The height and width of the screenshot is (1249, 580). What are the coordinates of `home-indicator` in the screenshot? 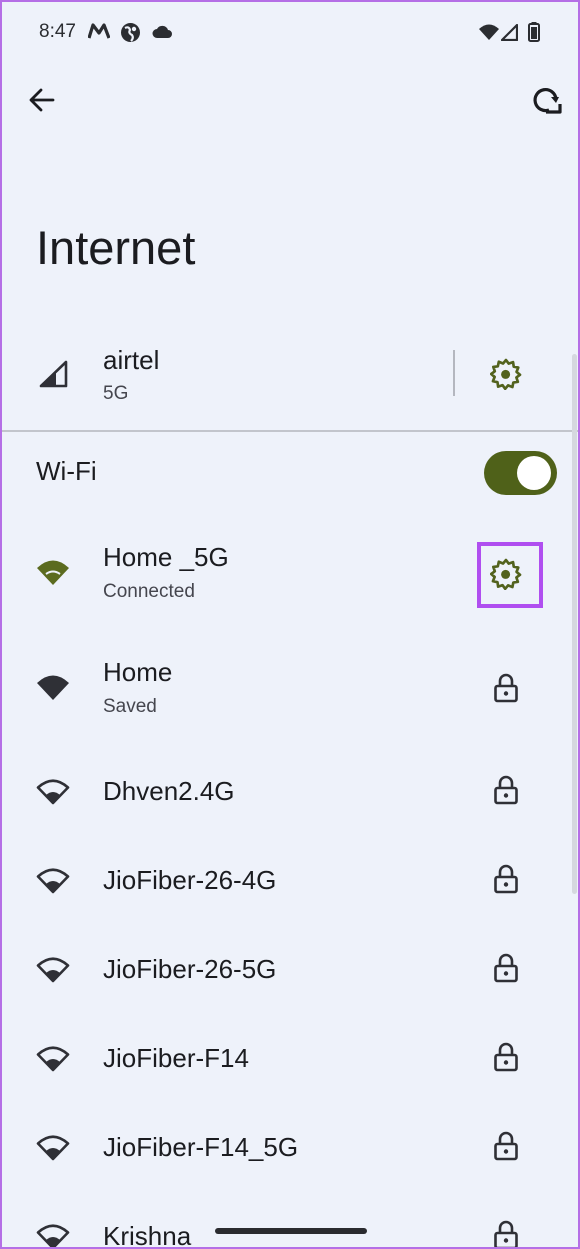 It's located at (291, 1231).